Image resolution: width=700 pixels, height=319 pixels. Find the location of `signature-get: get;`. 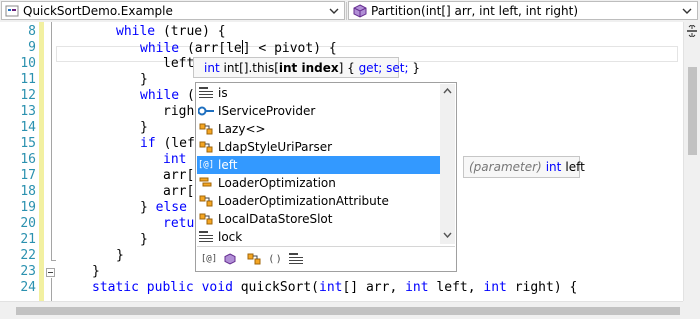

signature-get: get; is located at coordinates (370, 67).